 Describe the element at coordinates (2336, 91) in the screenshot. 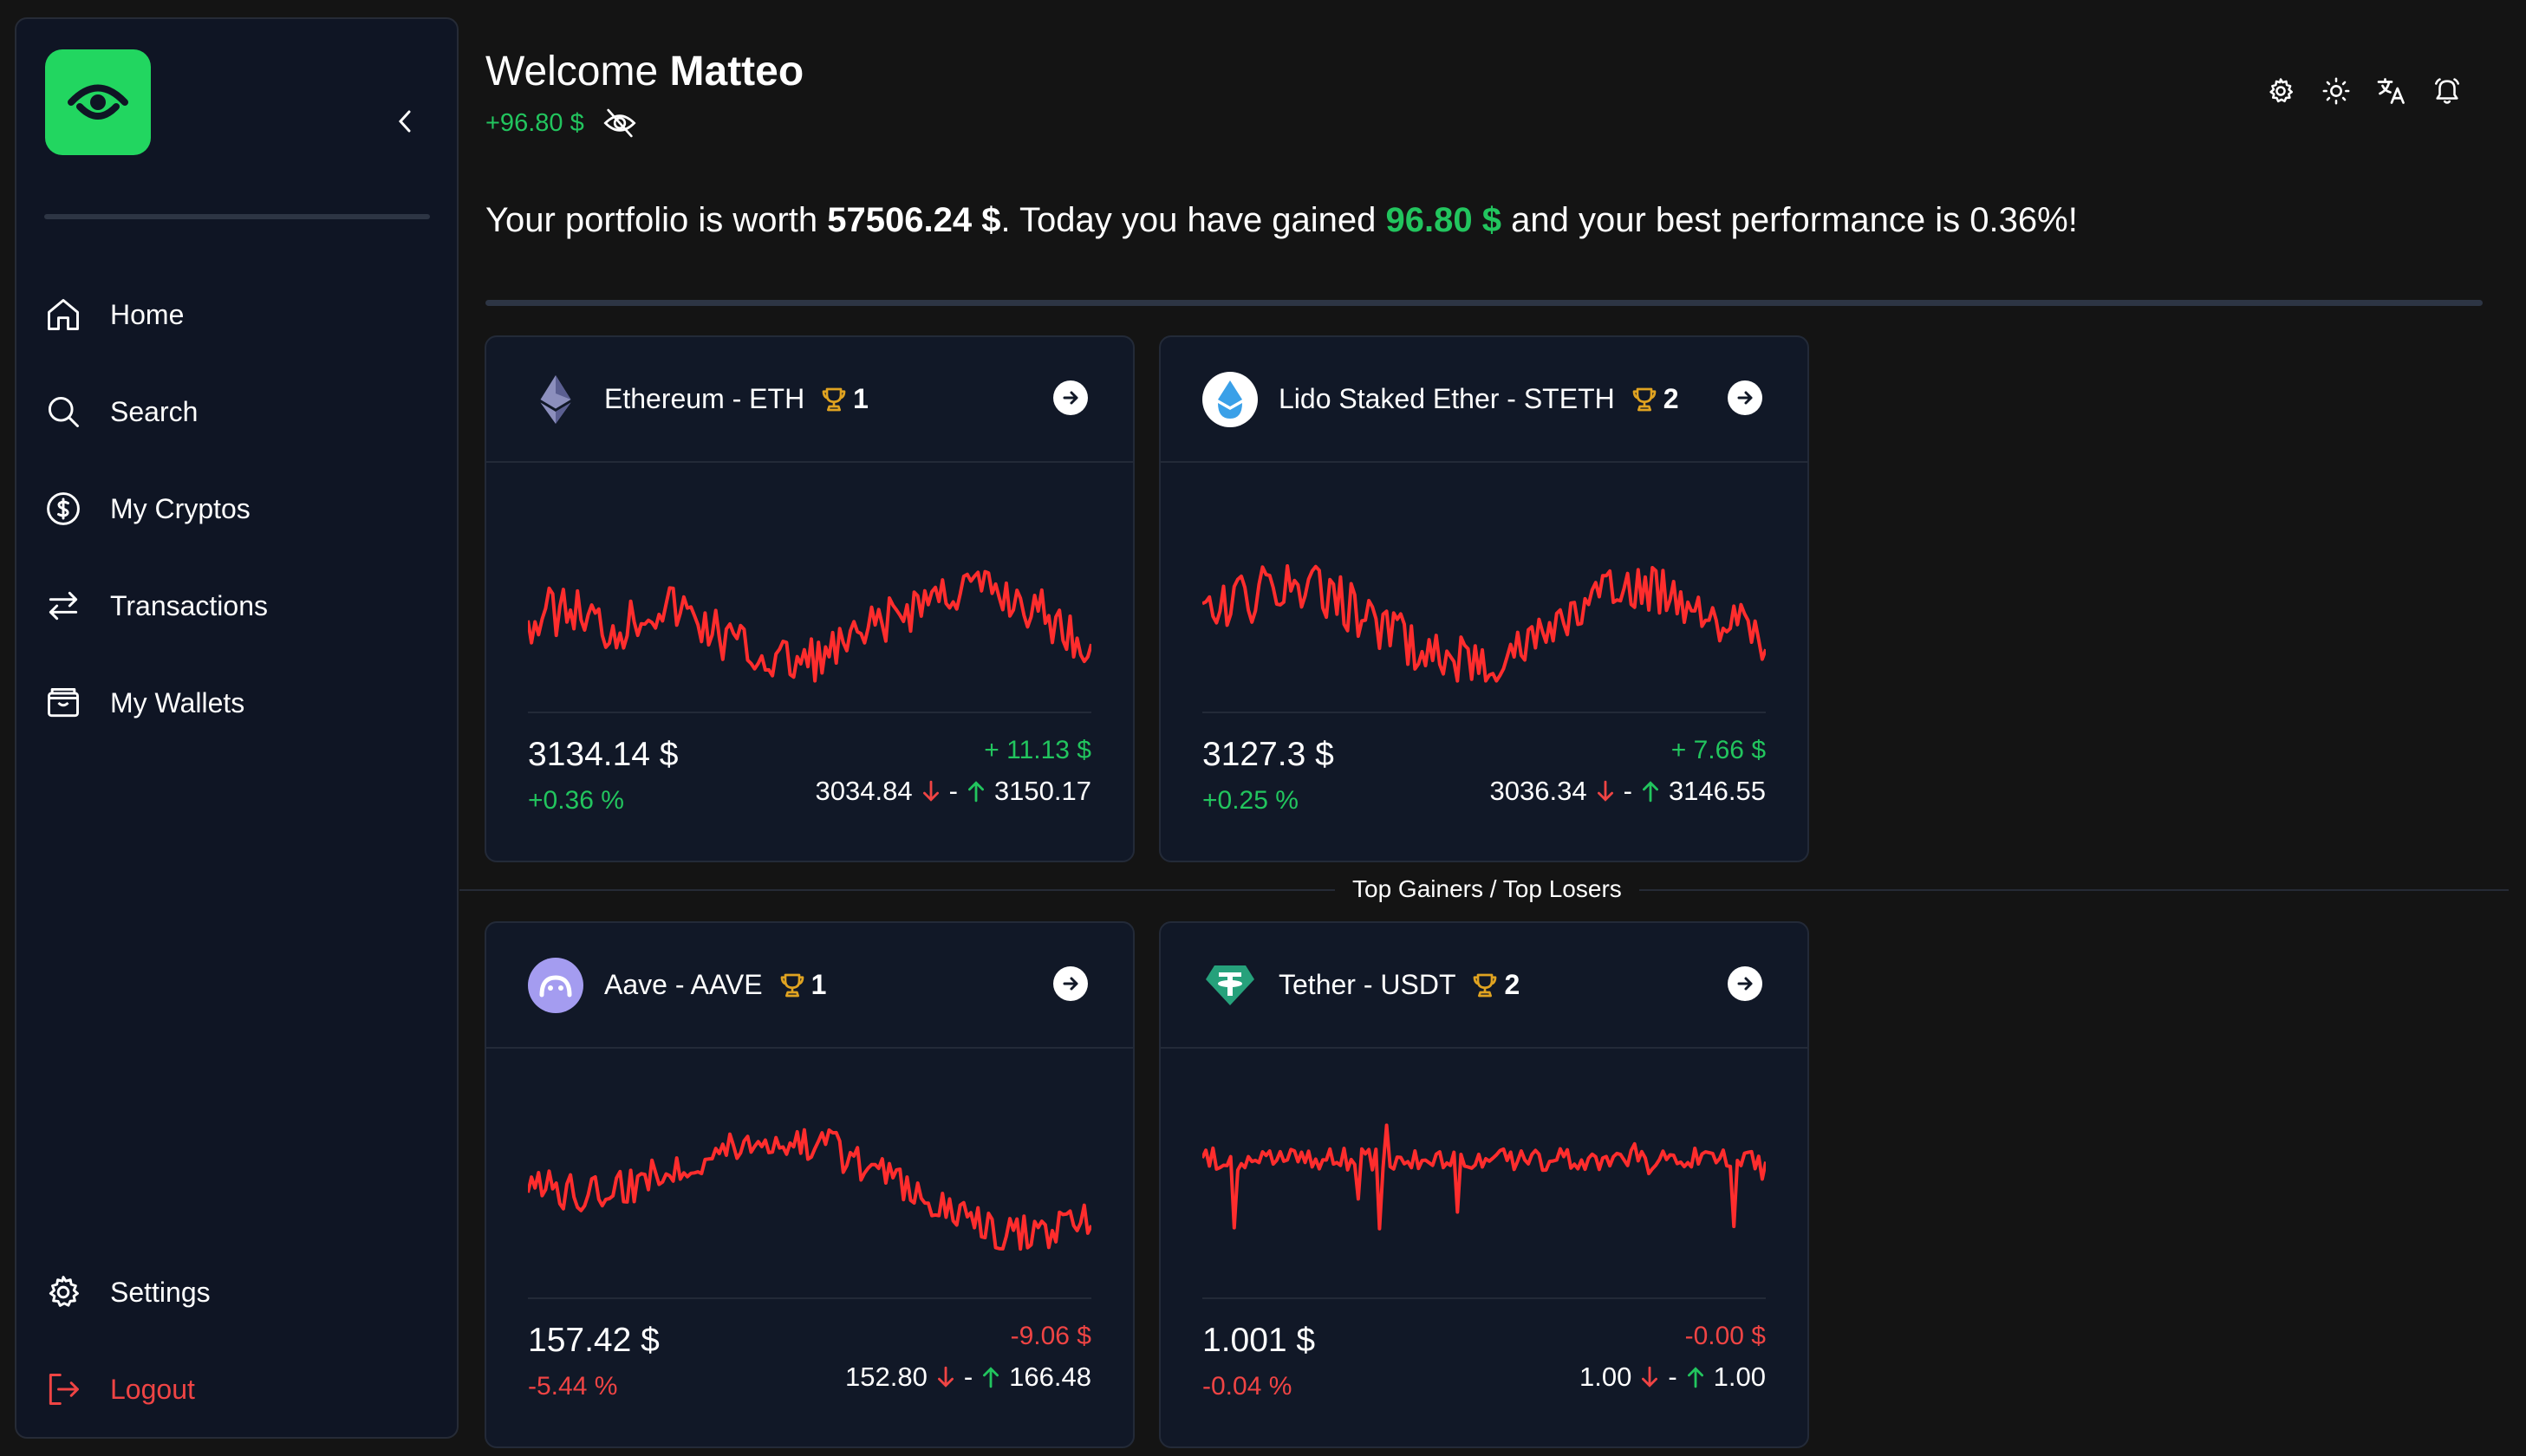

I see `theme-toggle-button` at that location.